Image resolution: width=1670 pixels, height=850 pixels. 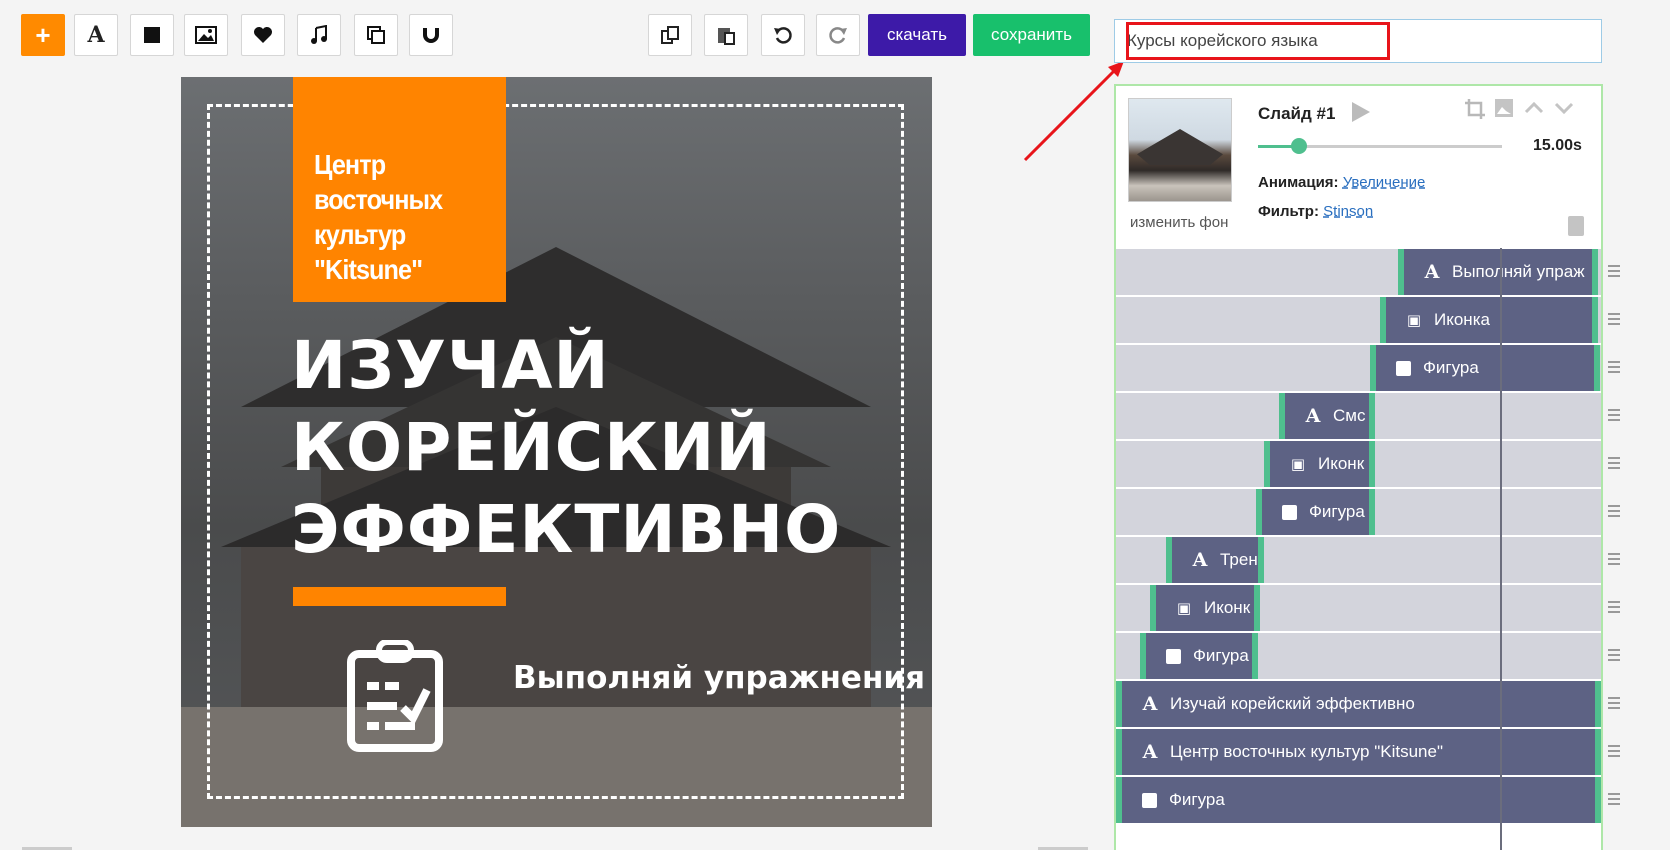 What do you see at coordinates (1179, 222) in the screenshot?
I see `change-background-link: изменить фон` at bounding box center [1179, 222].